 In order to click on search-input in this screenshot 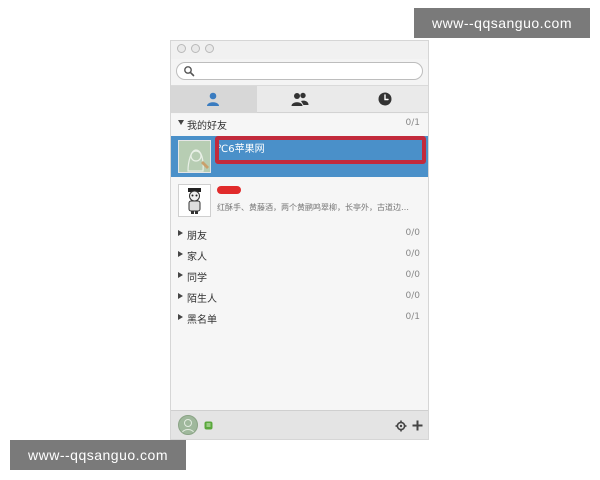, I will do `click(307, 71)`.